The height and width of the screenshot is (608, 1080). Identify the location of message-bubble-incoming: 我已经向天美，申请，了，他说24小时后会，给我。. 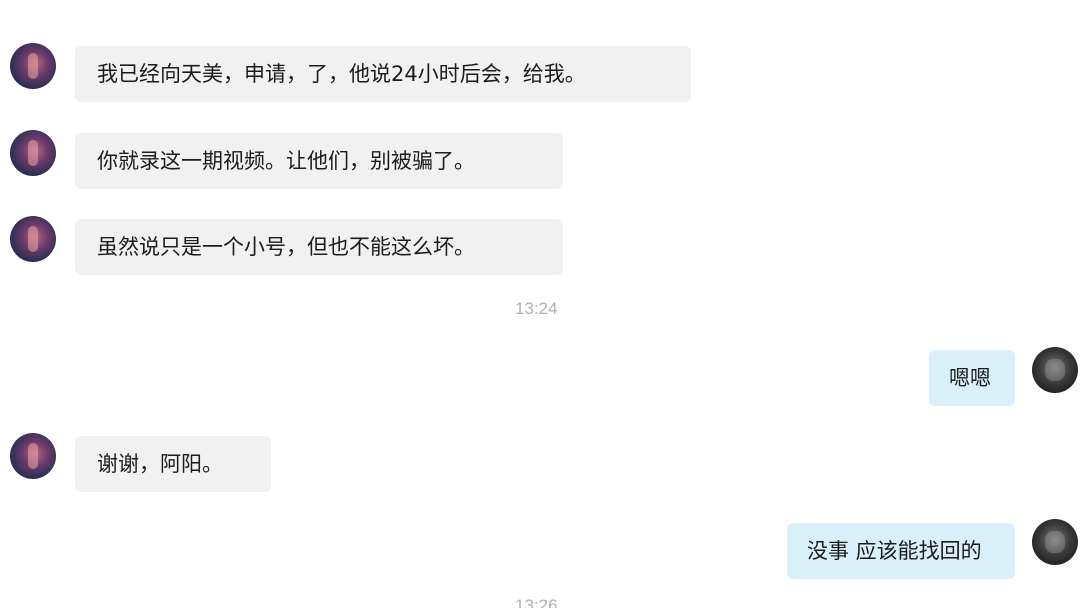
(383, 74).